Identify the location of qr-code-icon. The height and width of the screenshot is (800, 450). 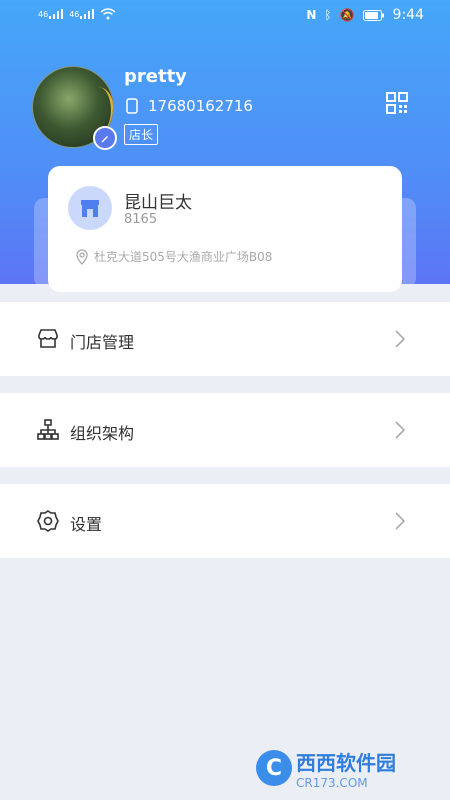
(397, 103).